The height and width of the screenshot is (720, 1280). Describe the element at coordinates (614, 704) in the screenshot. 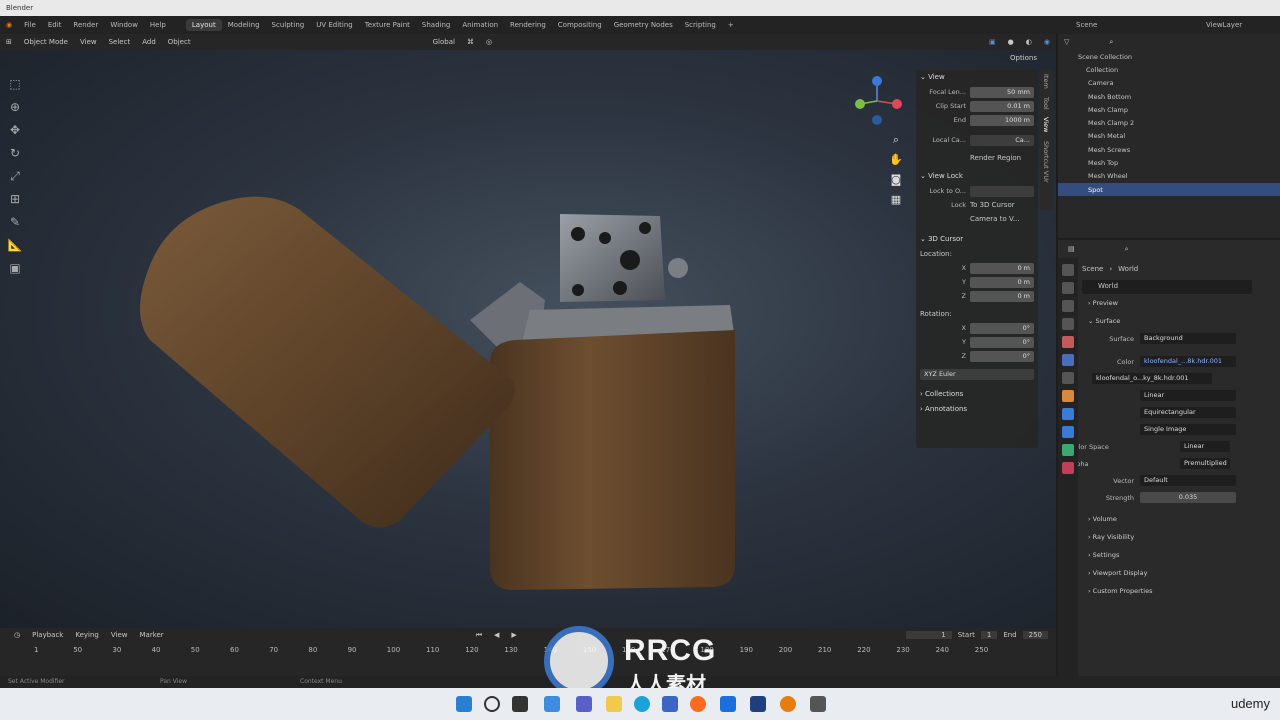

I see `file-explorer-icon` at that location.